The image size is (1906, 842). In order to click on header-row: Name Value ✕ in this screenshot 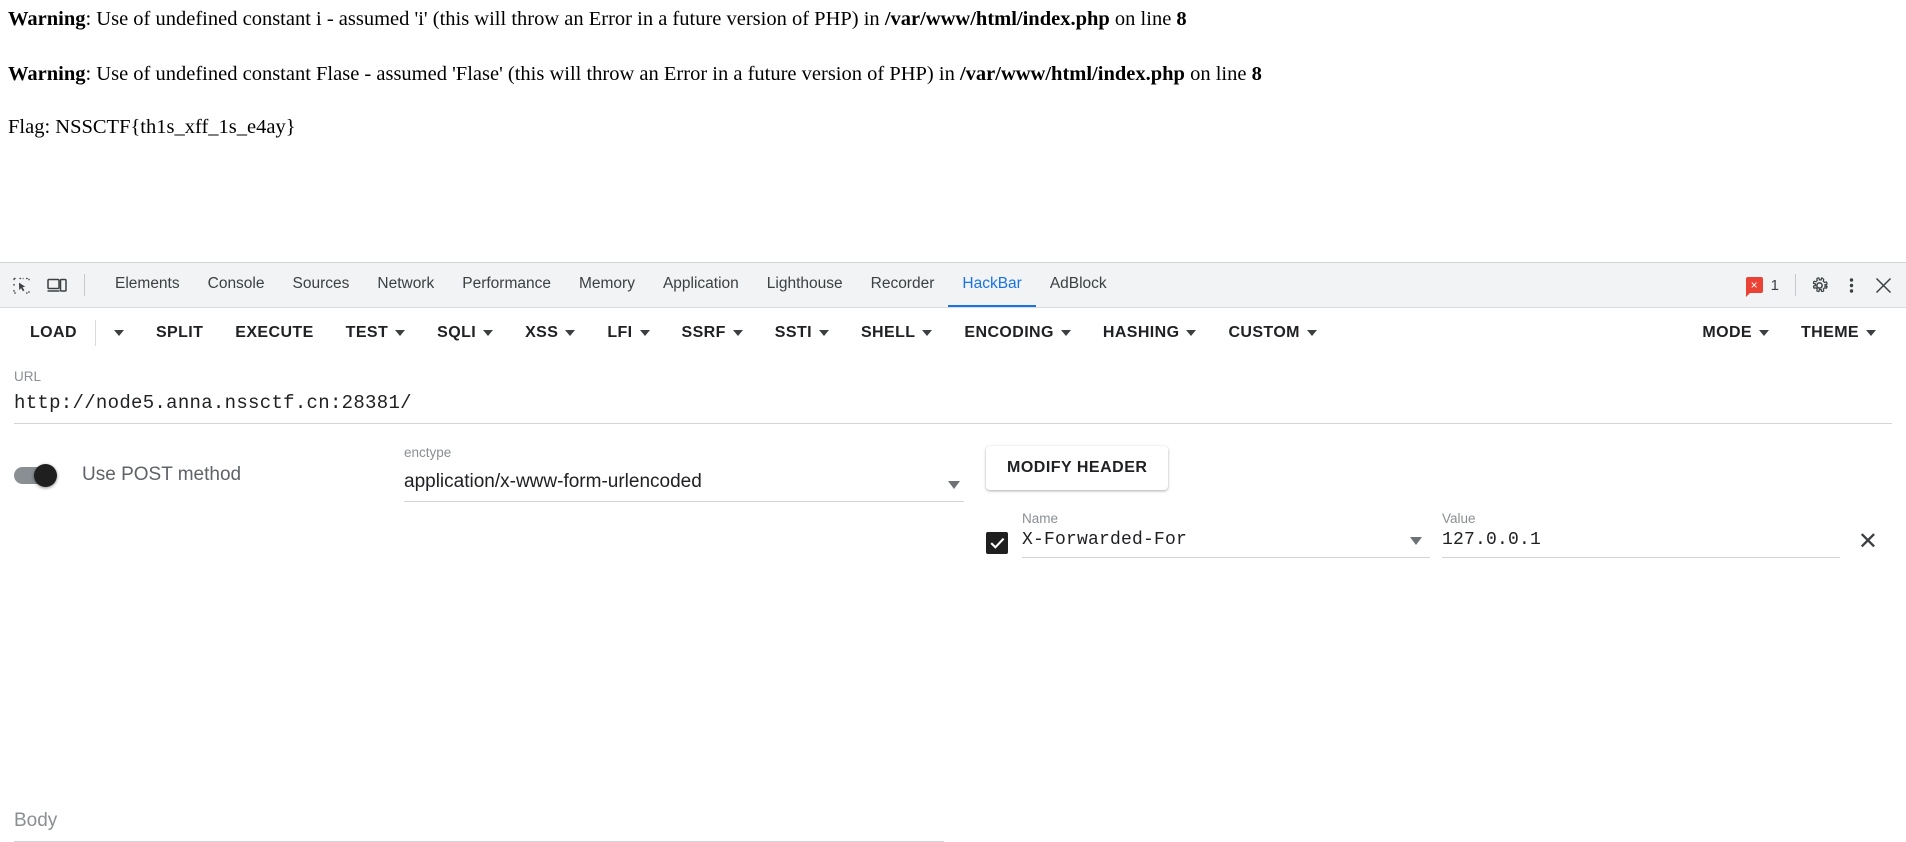, I will do `click(1439, 524)`.